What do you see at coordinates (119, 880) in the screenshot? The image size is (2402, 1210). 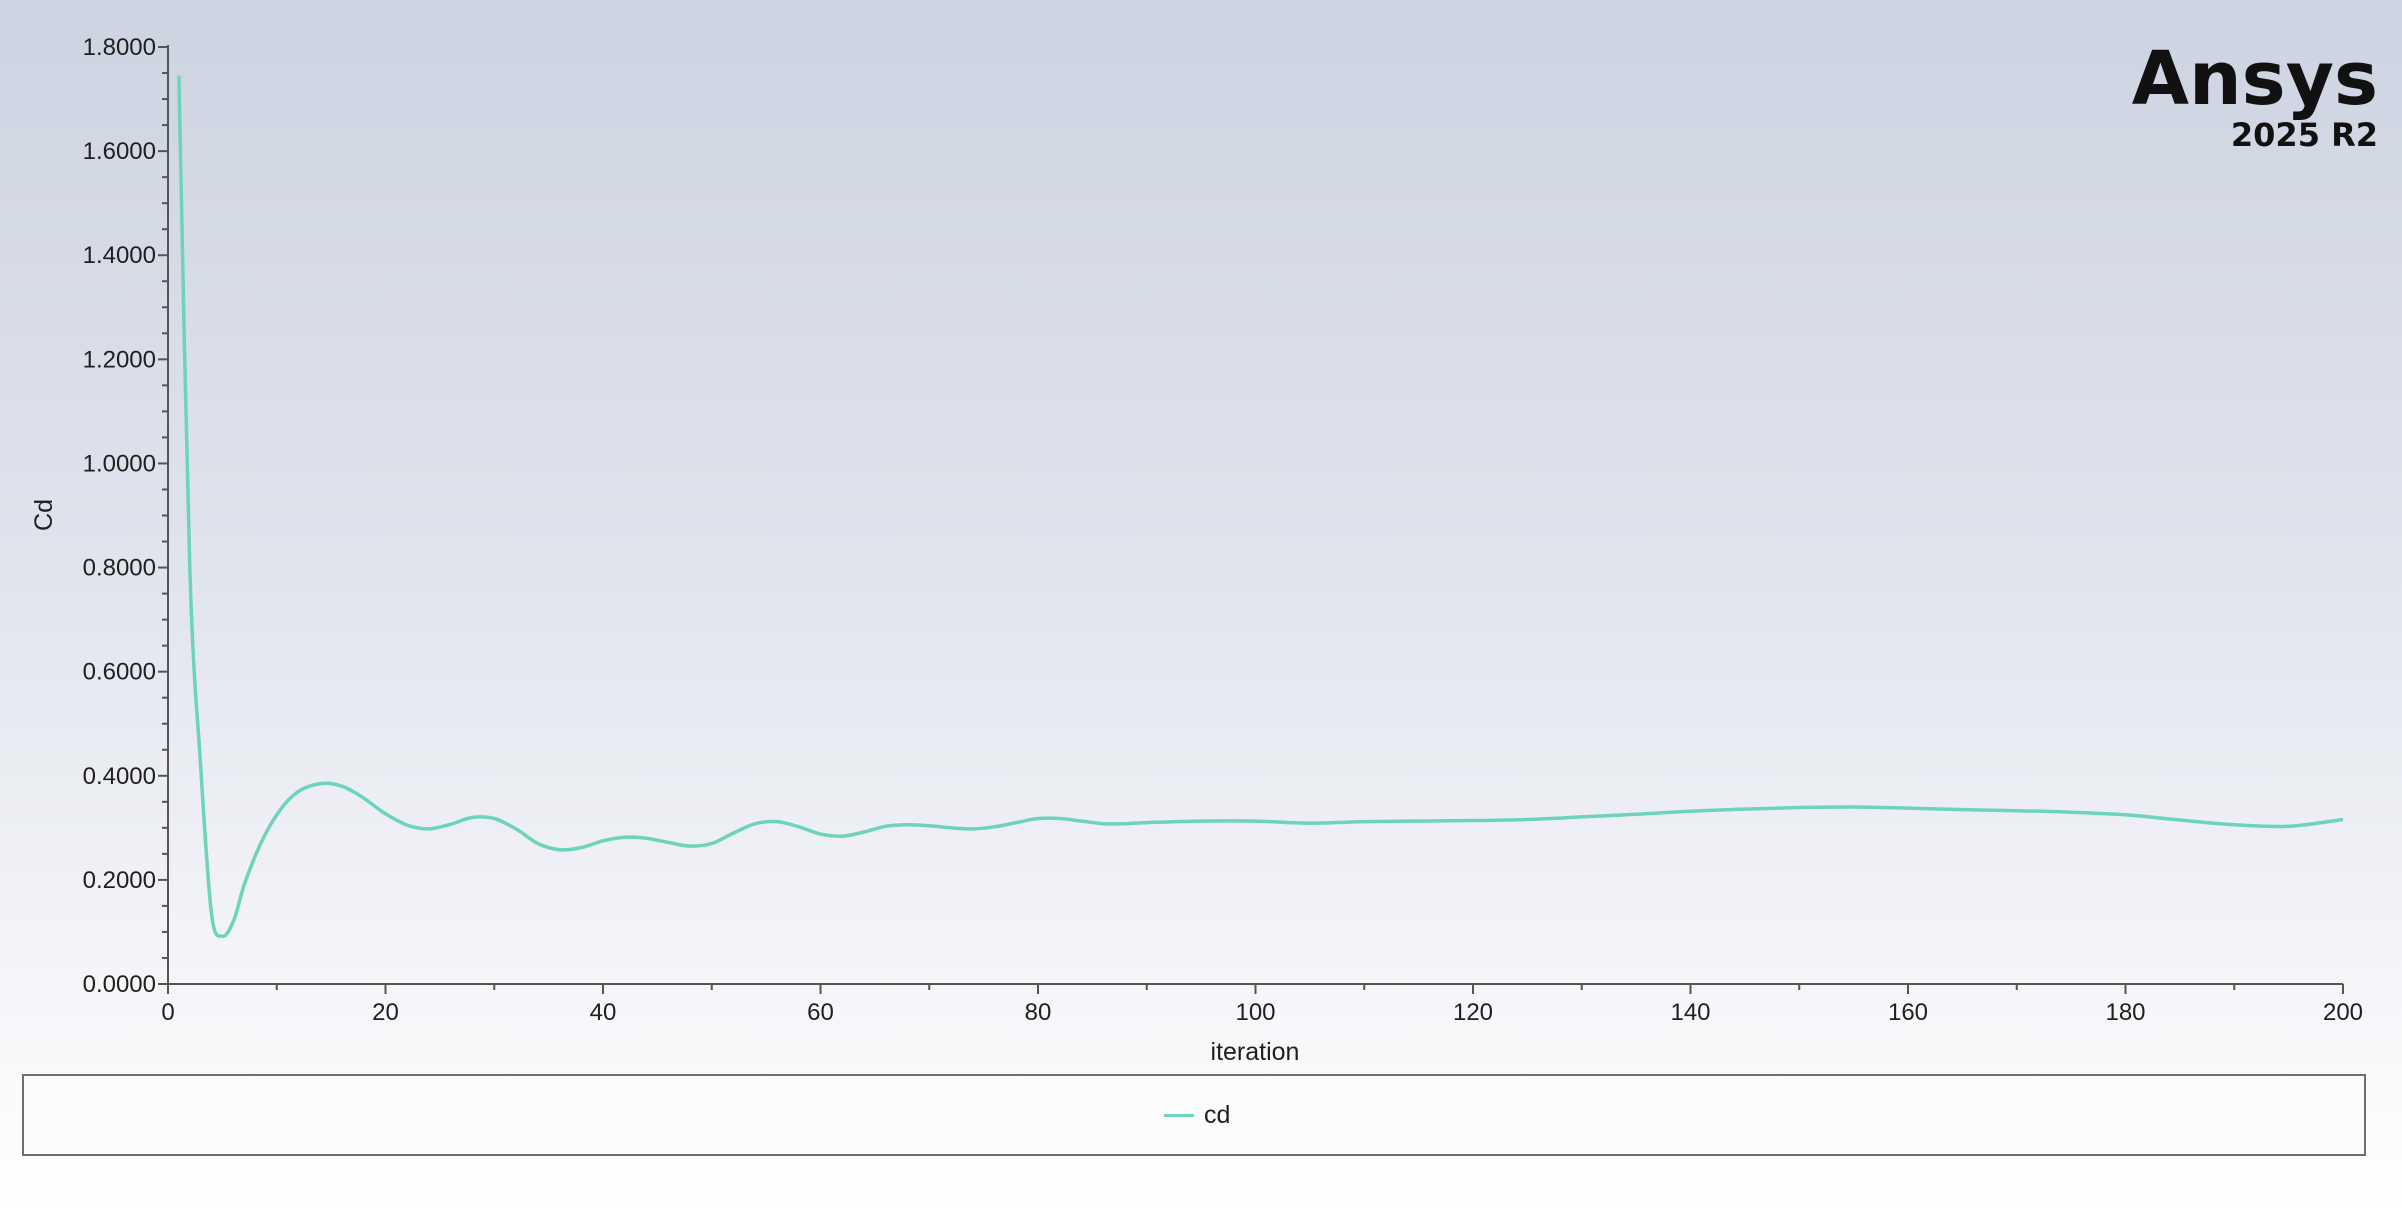 I see `y-tick-label: 0.2000` at bounding box center [119, 880].